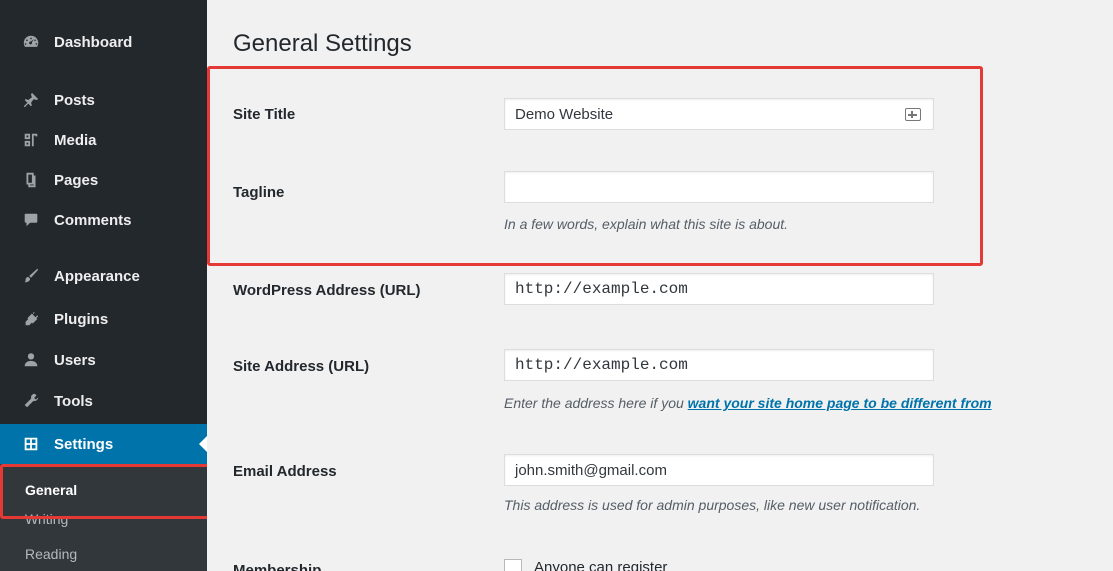 This screenshot has width=1113, height=571. What do you see at coordinates (31, 319) in the screenshot?
I see `plug-icon` at bounding box center [31, 319].